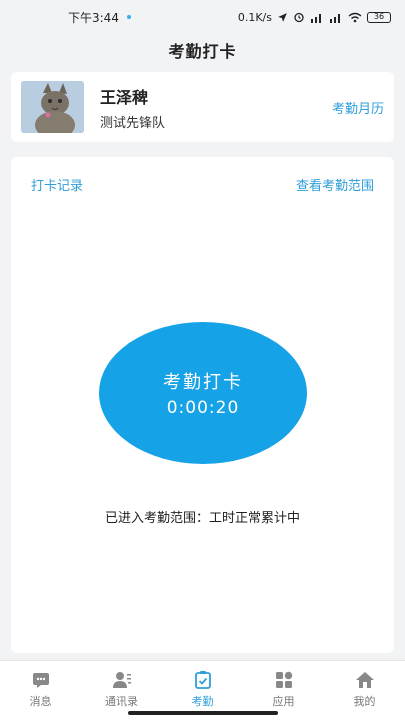 The width and height of the screenshot is (405, 720). What do you see at coordinates (40, 701) in the screenshot?
I see `tab-label: 消息` at bounding box center [40, 701].